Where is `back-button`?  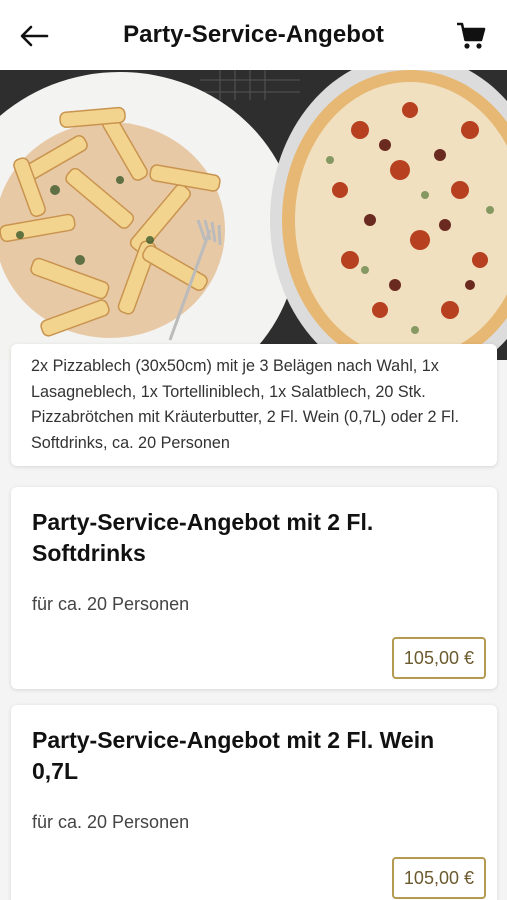
back-button is located at coordinates (34, 36).